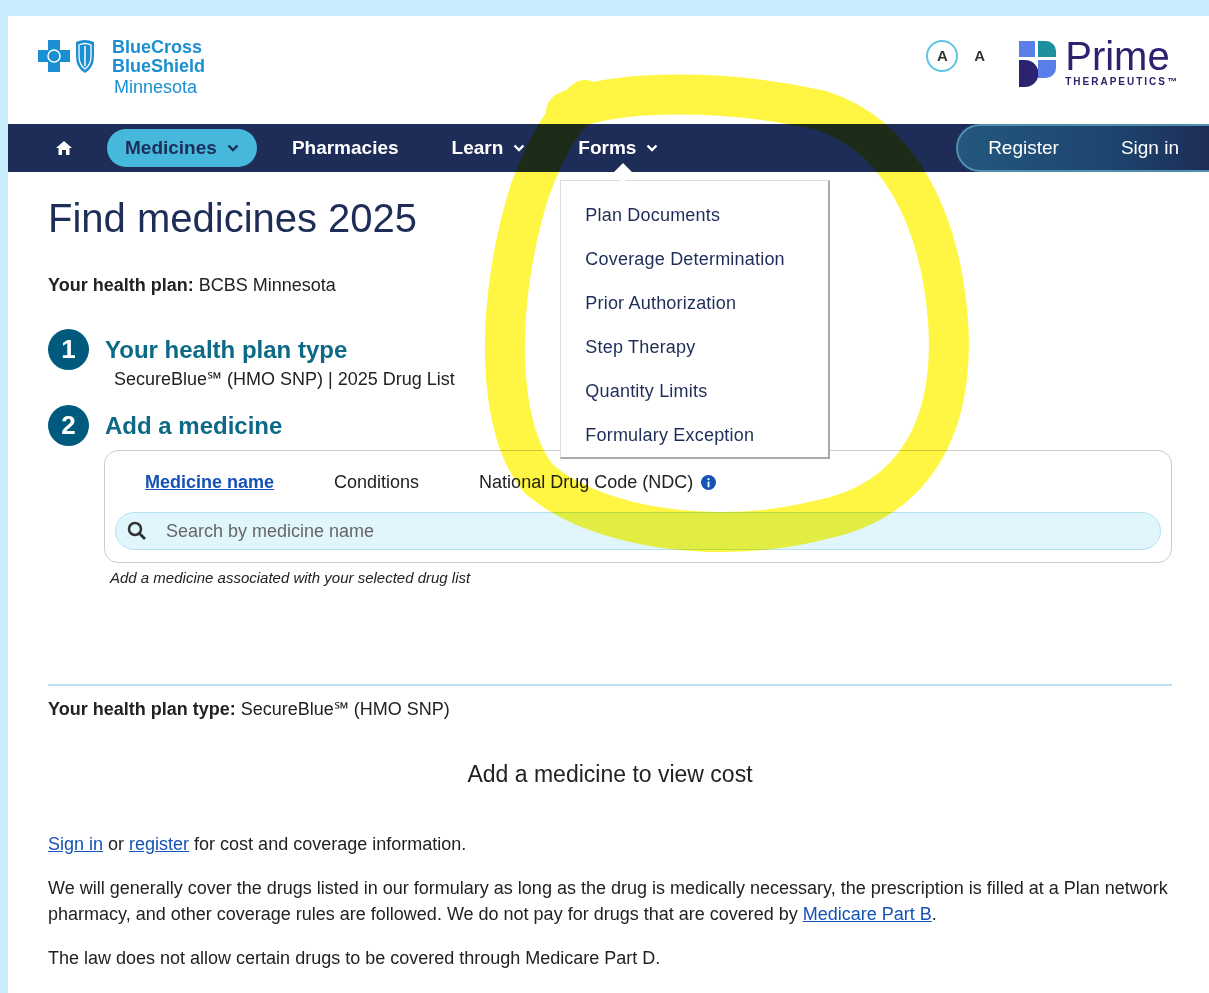 Image resolution: width=1209 pixels, height=993 pixels. I want to click on dropdown-item: Quantity Limits, so click(695, 391).